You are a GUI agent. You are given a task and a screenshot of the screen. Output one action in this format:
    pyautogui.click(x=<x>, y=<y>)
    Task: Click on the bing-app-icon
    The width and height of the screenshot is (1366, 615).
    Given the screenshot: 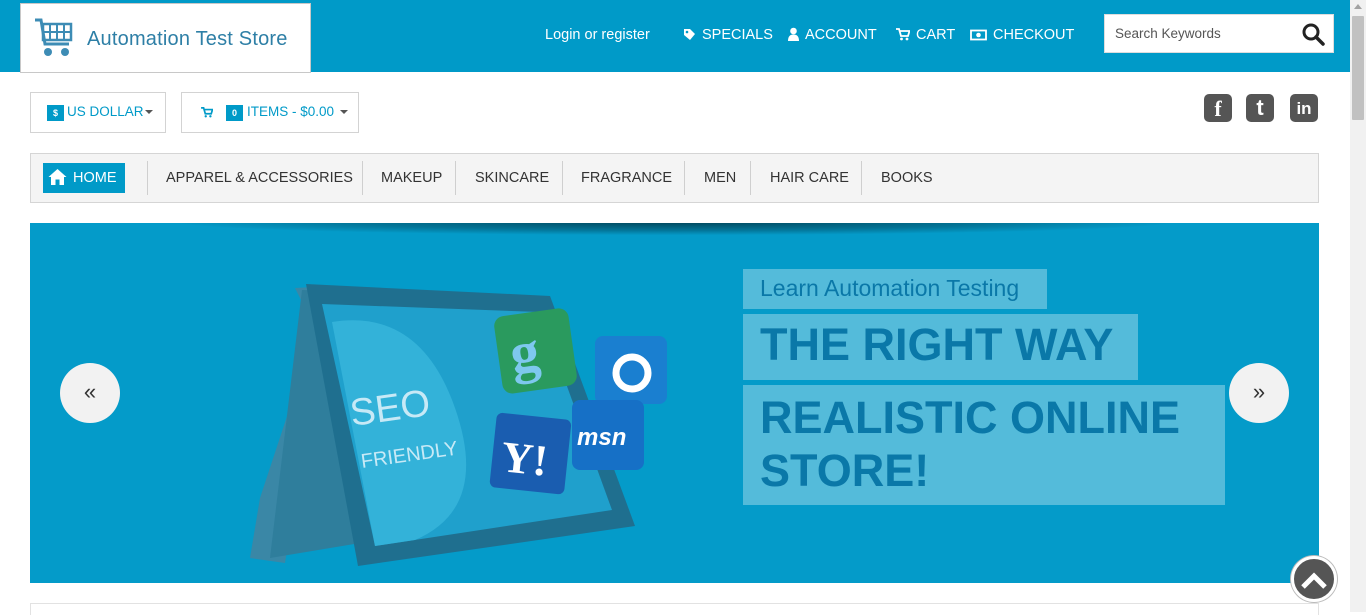 What is the action you would take?
    pyautogui.click(x=631, y=370)
    